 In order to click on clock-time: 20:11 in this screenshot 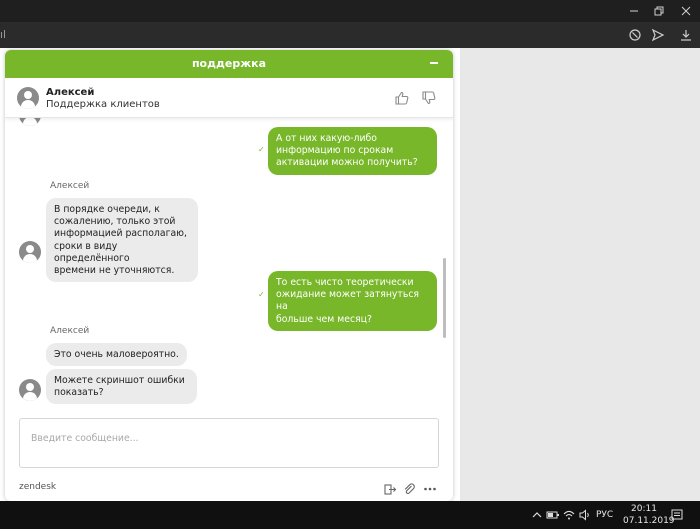, I will do `click(644, 509)`.